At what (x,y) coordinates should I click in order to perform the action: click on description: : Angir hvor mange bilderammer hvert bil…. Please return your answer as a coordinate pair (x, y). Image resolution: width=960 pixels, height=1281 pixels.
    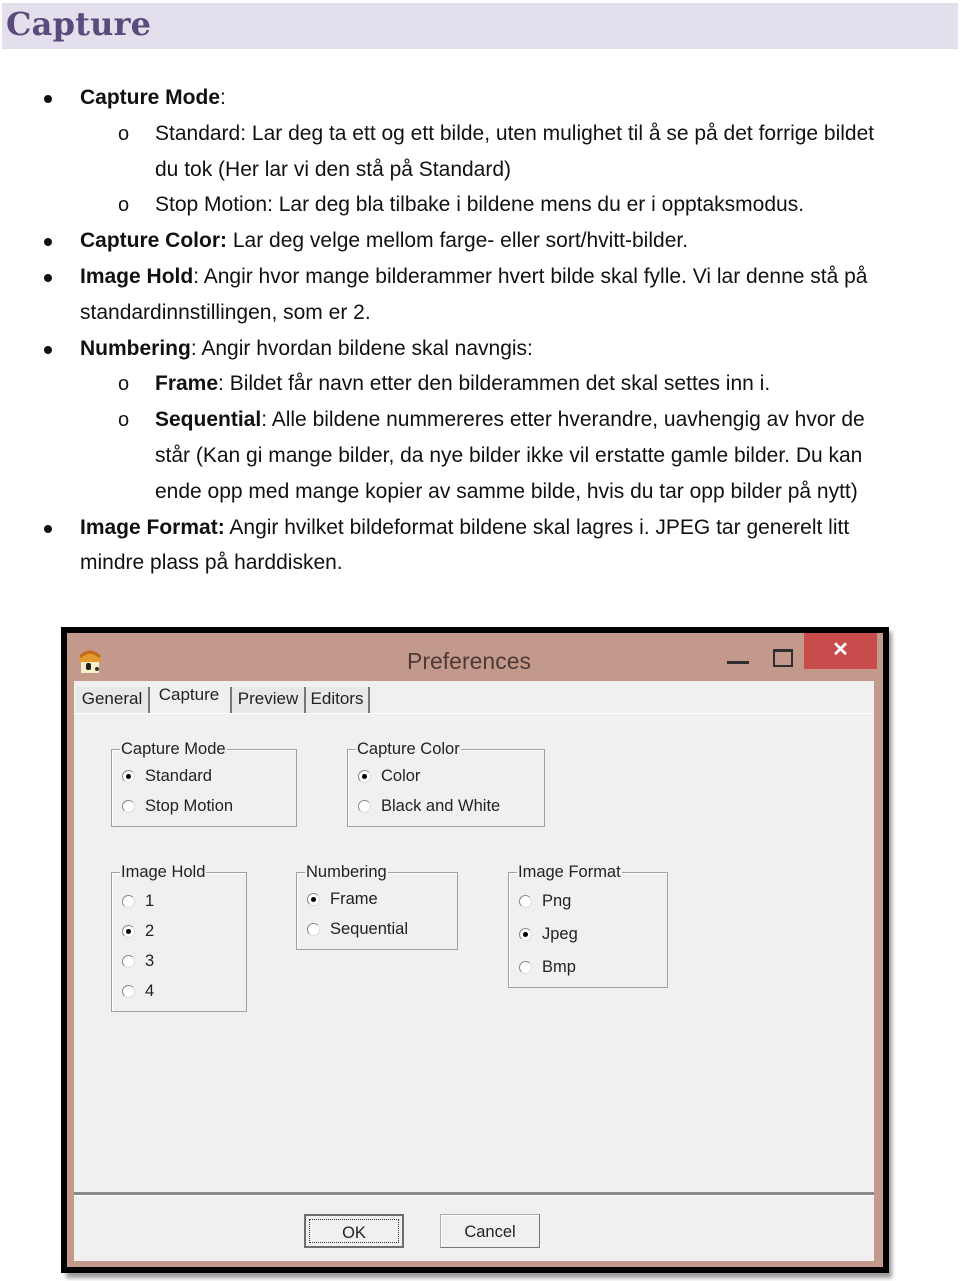
    Looking at the image, I should click on (530, 276).